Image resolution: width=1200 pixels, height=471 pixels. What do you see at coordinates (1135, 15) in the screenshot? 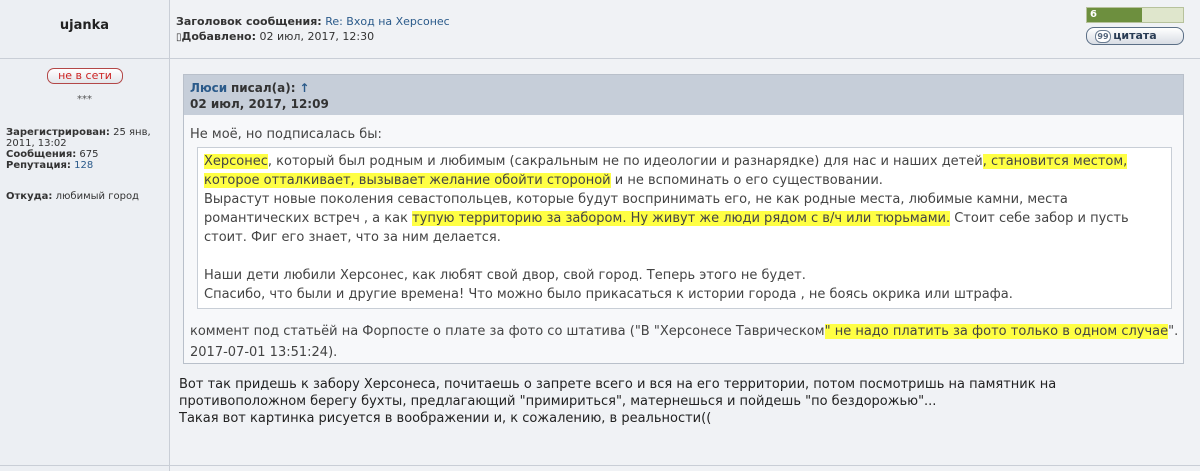
I see `rating-bar: 6` at bounding box center [1135, 15].